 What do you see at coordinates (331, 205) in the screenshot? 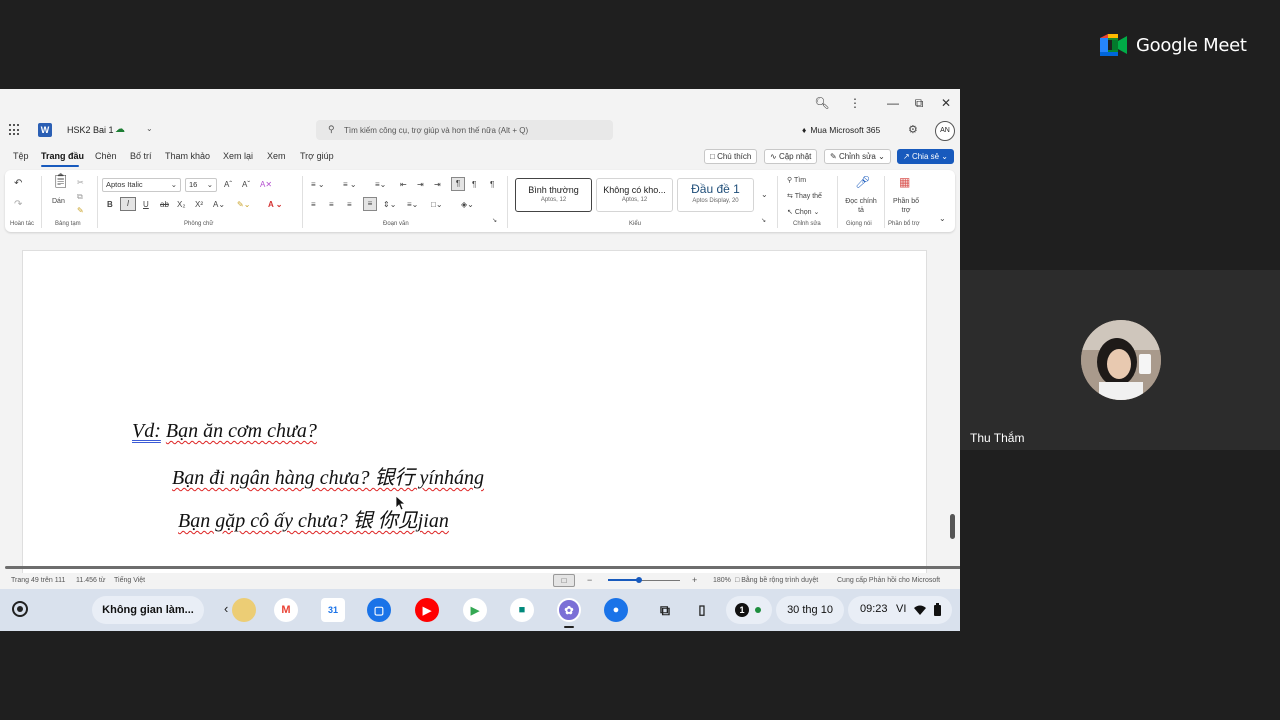
I see `align-center-icon: ≡` at bounding box center [331, 205].